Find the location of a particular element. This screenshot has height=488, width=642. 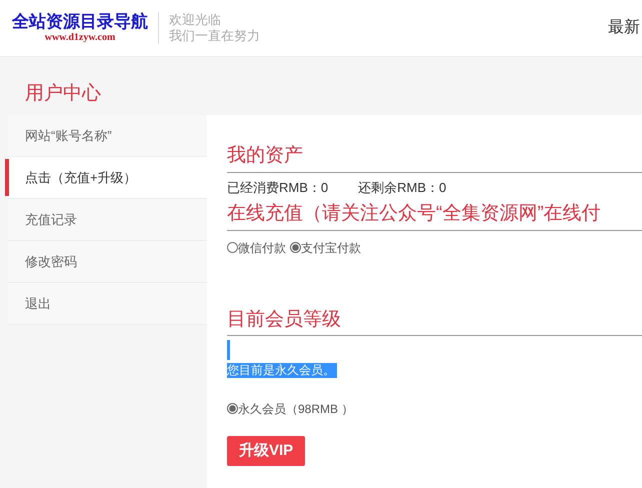

logo-url: www.d1zyw.com is located at coordinates (80, 38).